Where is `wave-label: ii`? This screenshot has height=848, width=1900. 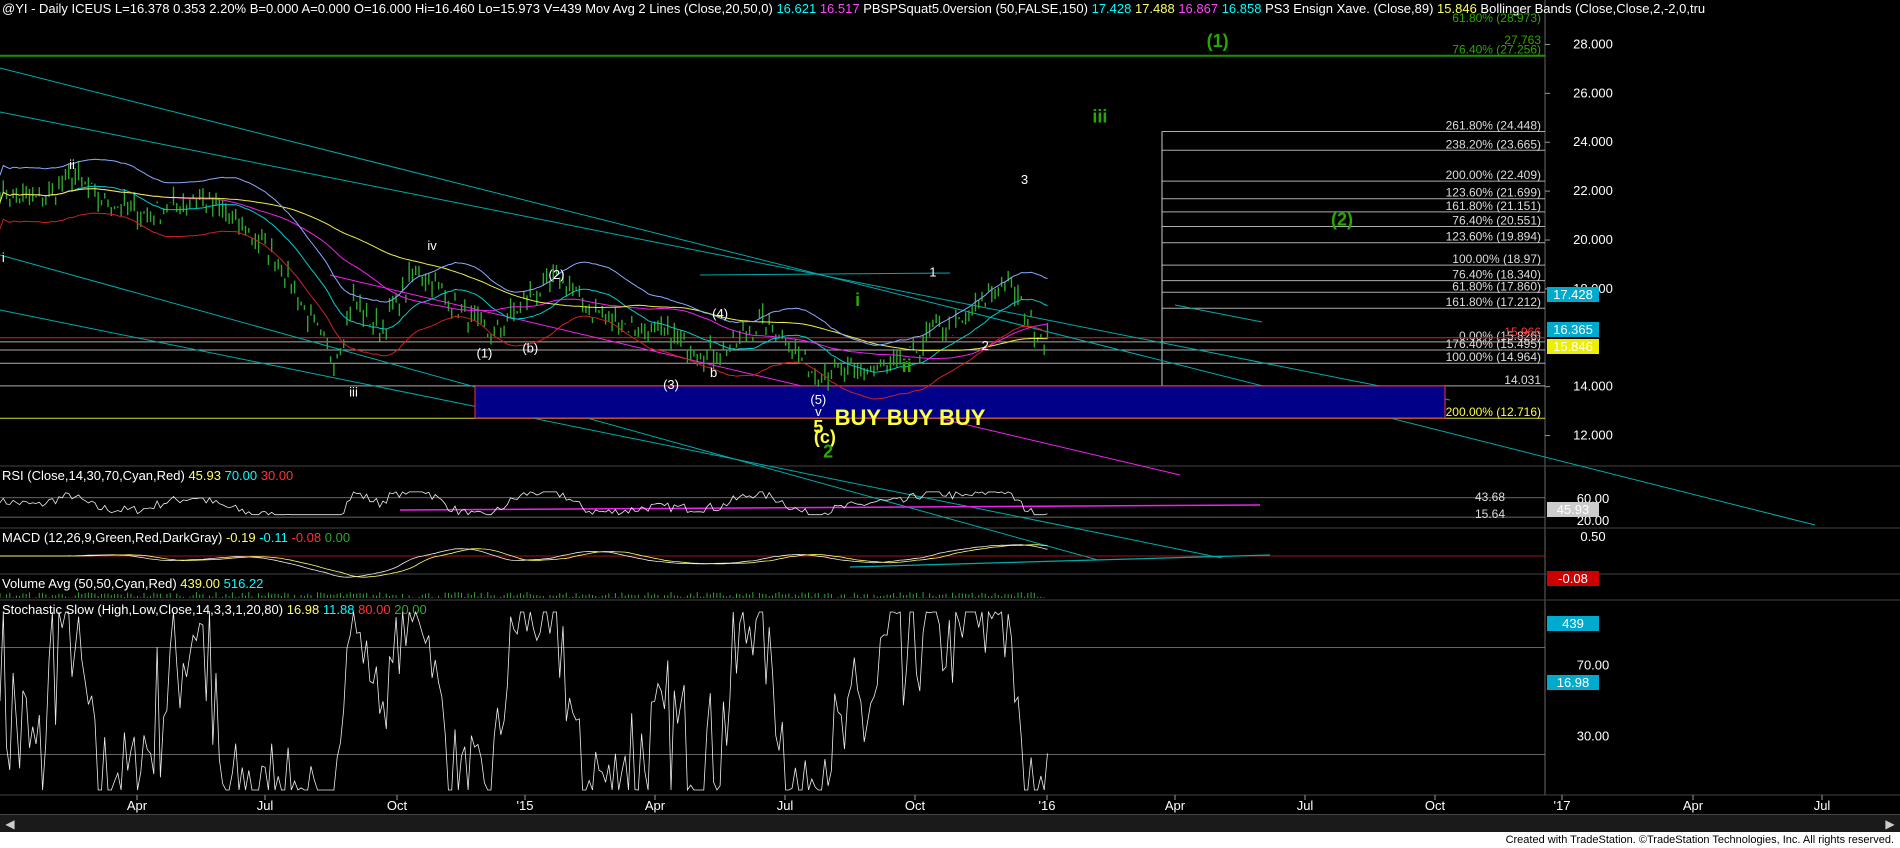 wave-label: ii is located at coordinates (72, 164).